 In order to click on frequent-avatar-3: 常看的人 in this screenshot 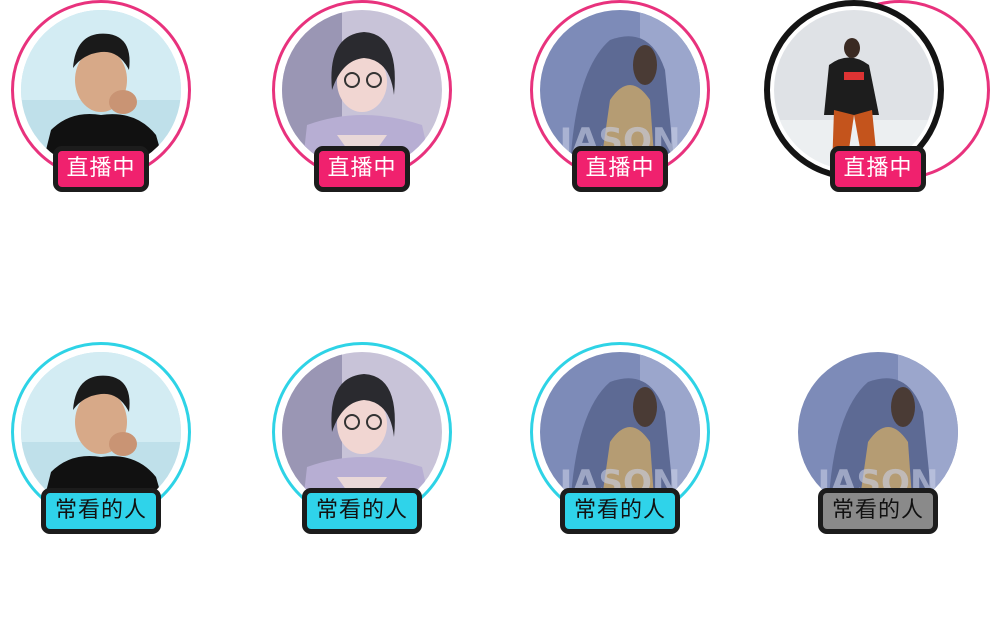, I will do `click(621, 442)`.